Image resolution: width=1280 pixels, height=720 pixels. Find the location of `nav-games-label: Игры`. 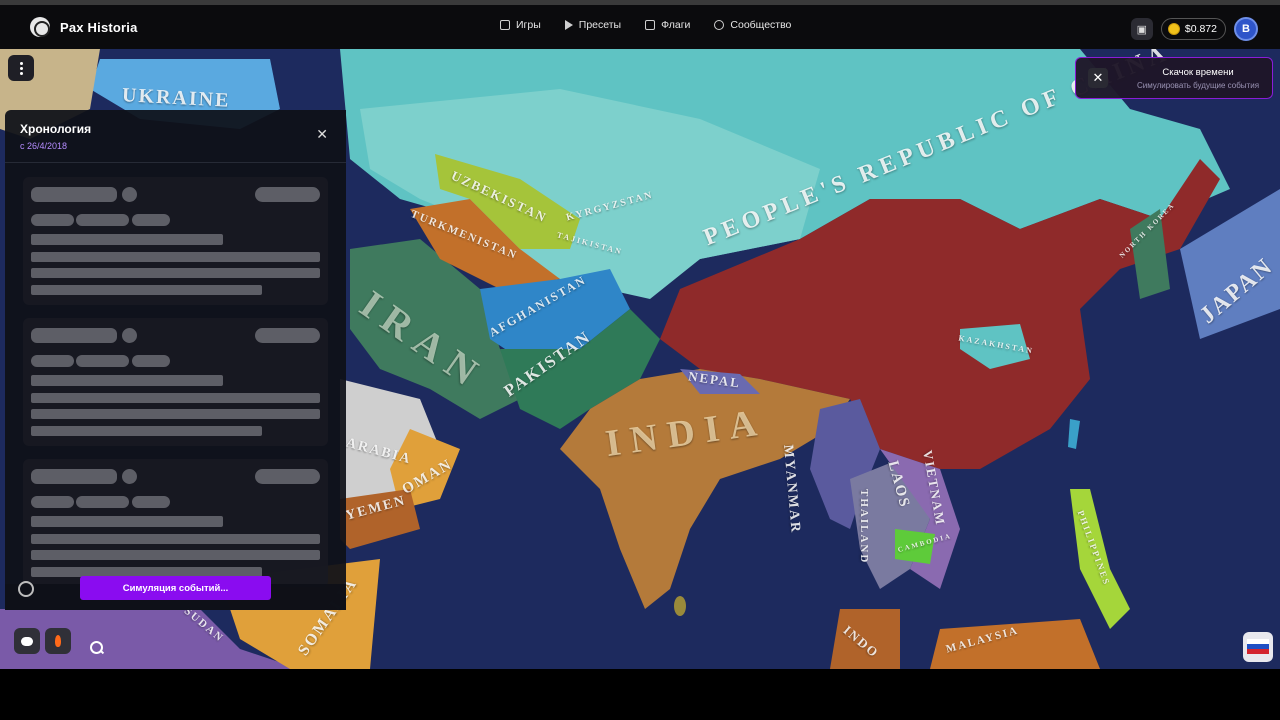

nav-games-label: Игры is located at coordinates (528, 25).